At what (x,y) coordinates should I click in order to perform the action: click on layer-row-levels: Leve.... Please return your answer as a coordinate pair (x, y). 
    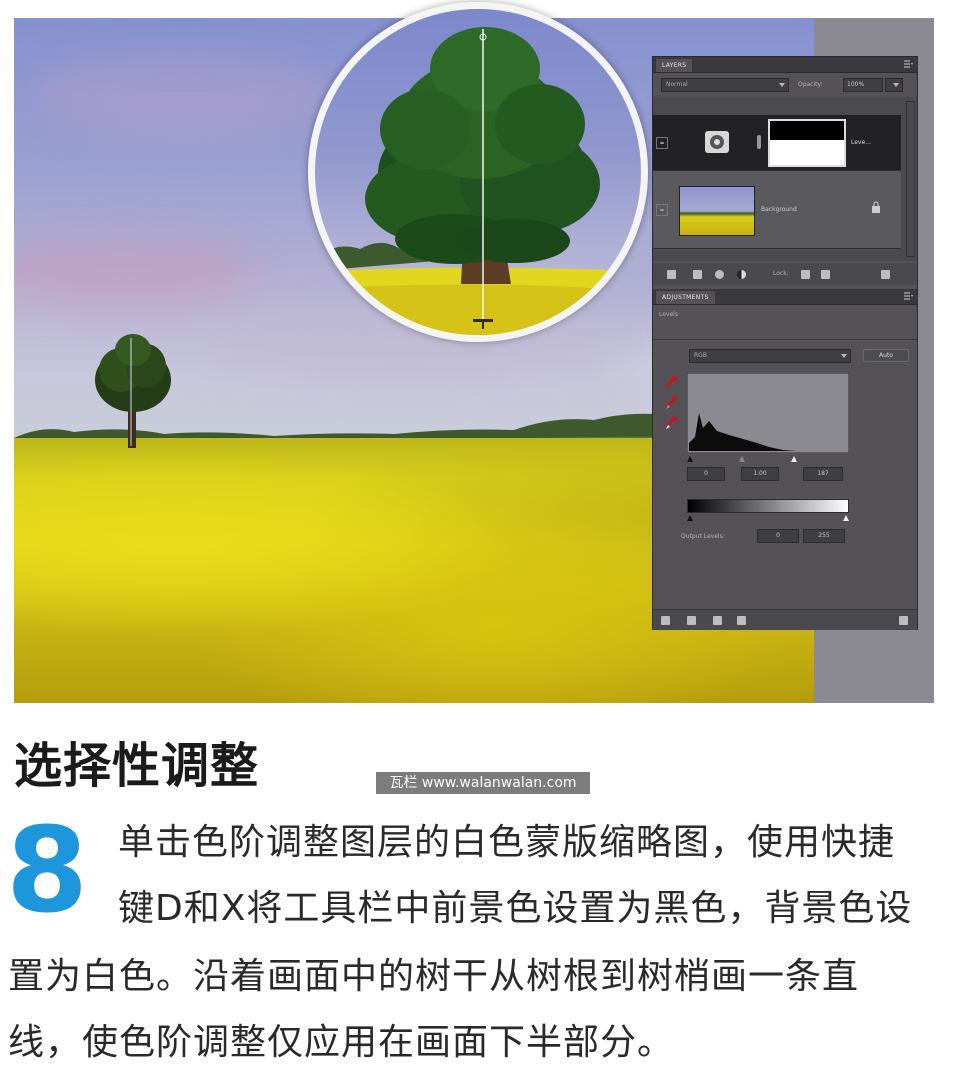
    Looking at the image, I should click on (777, 143).